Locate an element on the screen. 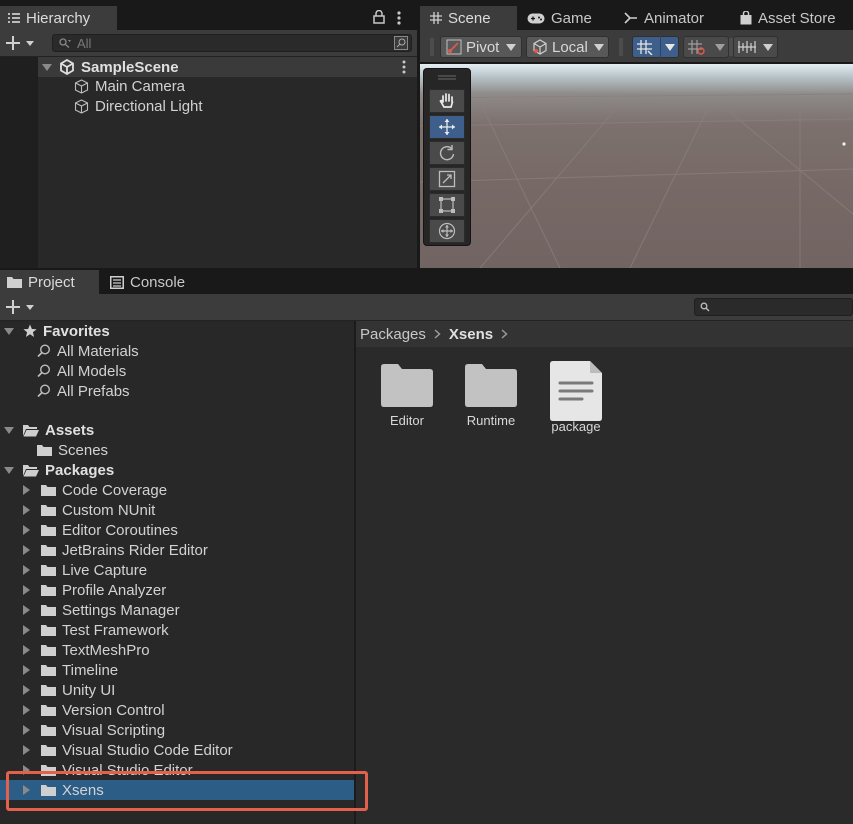 The height and width of the screenshot is (824, 853). tab-project: Project is located at coordinates (49, 282).